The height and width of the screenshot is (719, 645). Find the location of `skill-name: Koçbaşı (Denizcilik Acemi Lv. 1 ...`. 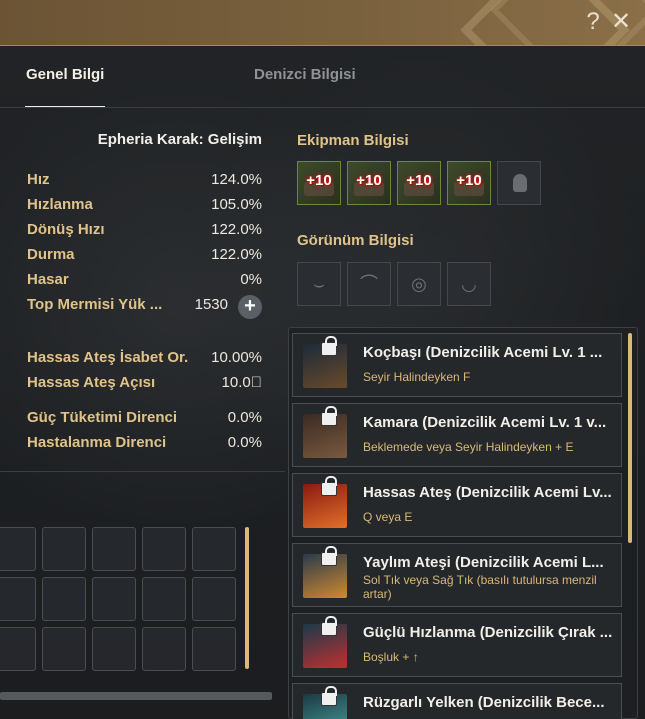

skill-name: Koçbaşı (Denizcilik Acemi Lv. 1 ... is located at coordinates (483, 352).